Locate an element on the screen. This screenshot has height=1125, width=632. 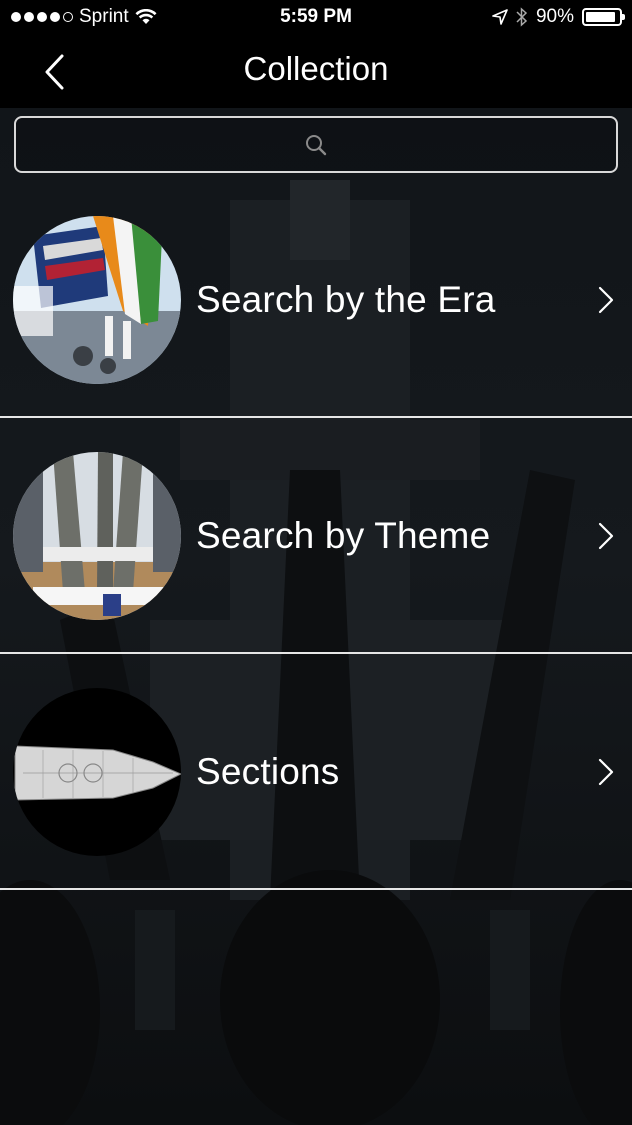
location-arrow-icon is located at coordinates (500, 17).